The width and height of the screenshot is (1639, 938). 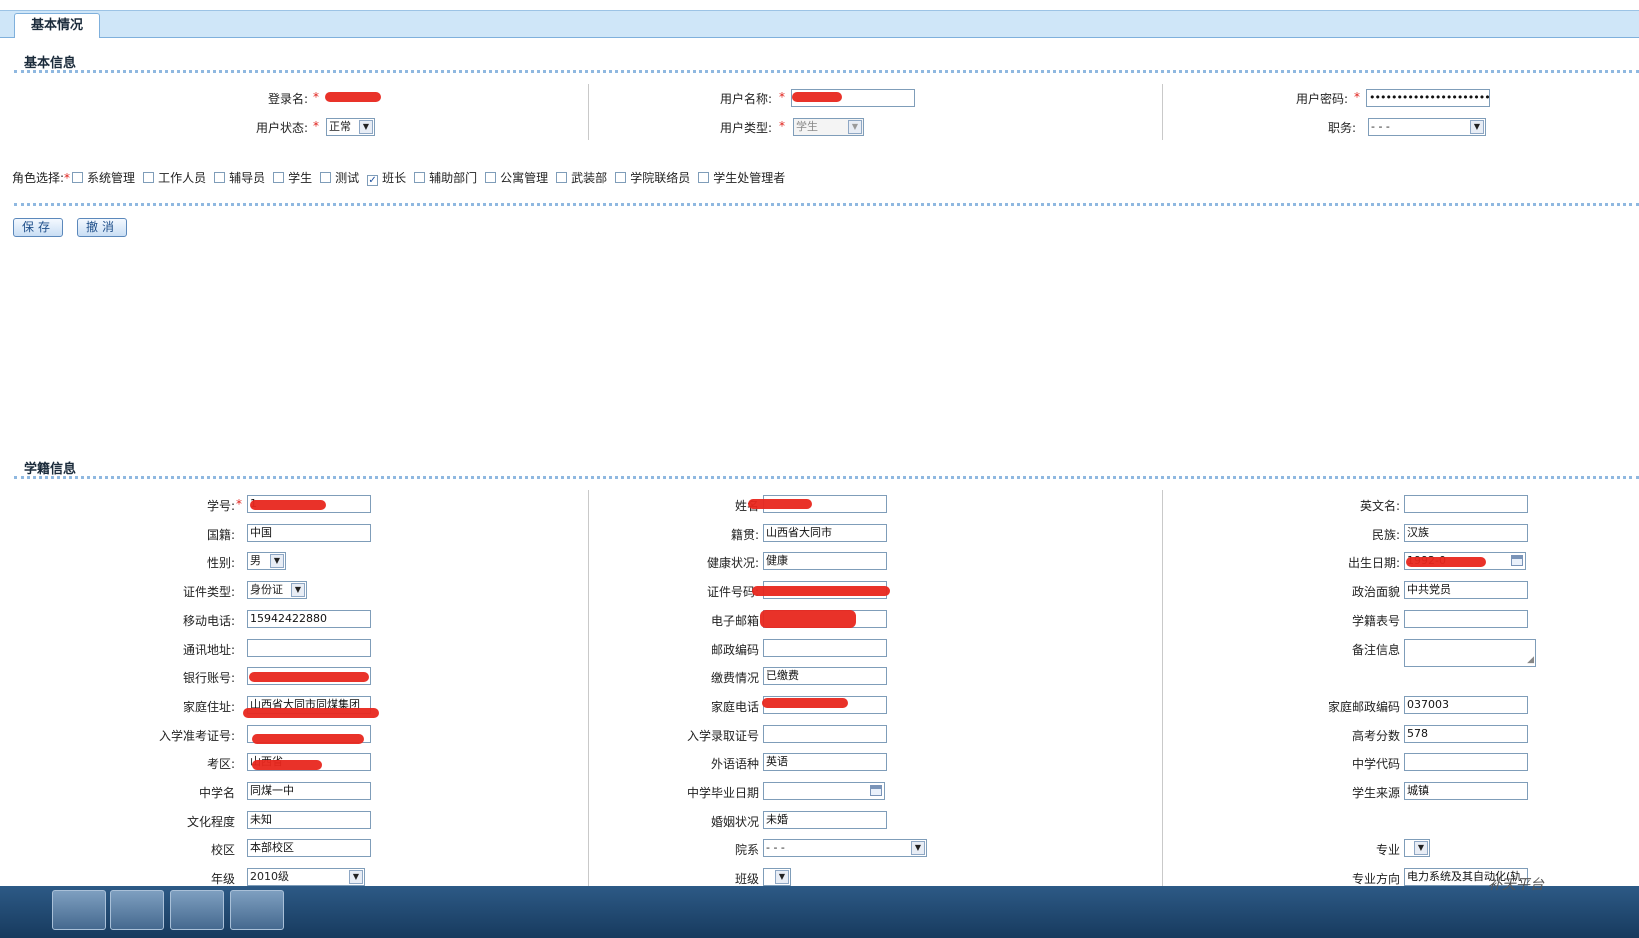 What do you see at coordinates (1375, 879) in the screenshot?
I see `field-label: 专业方向` at bounding box center [1375, 879].